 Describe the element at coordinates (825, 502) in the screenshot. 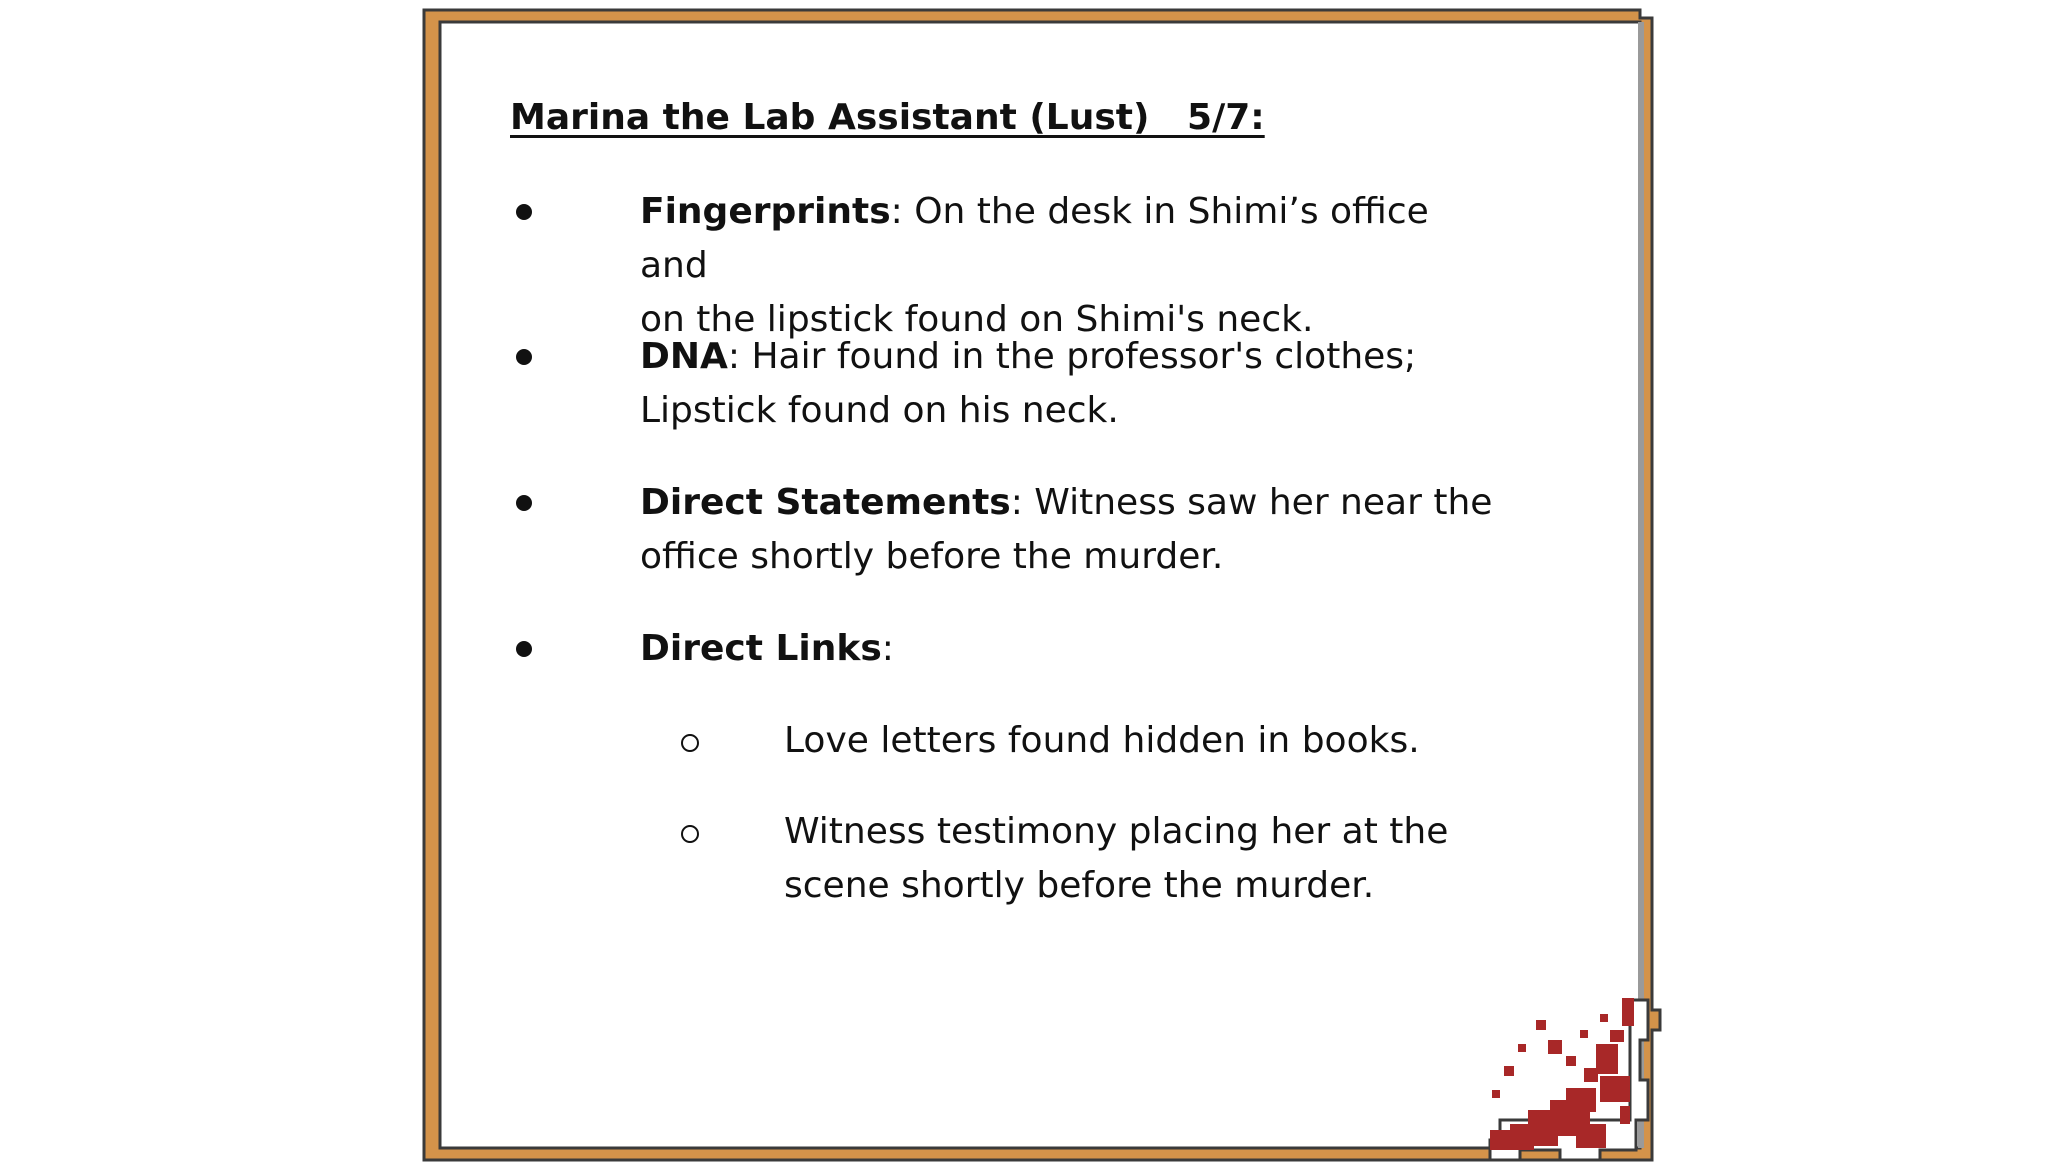

I see `item-label: Direct Statements` at that location.